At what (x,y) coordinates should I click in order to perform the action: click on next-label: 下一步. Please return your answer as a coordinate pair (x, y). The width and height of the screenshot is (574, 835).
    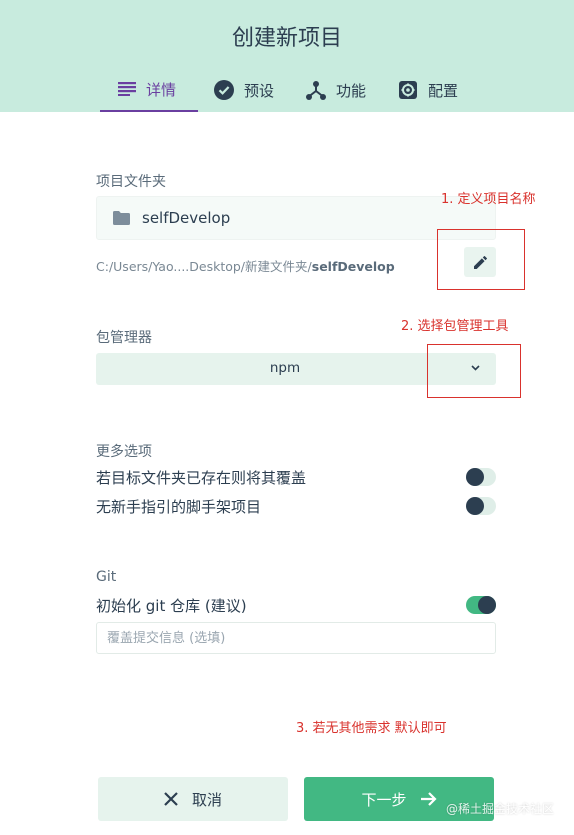
    Looking at the image, I should click on (384, 799).